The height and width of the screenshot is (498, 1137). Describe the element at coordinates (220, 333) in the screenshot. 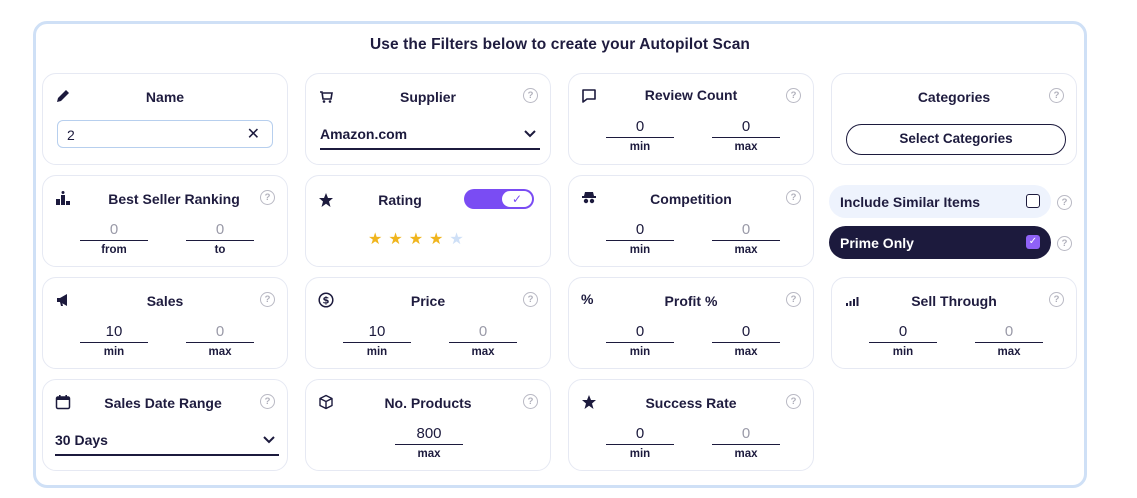

I see `sales-max-input: 0` at that location.